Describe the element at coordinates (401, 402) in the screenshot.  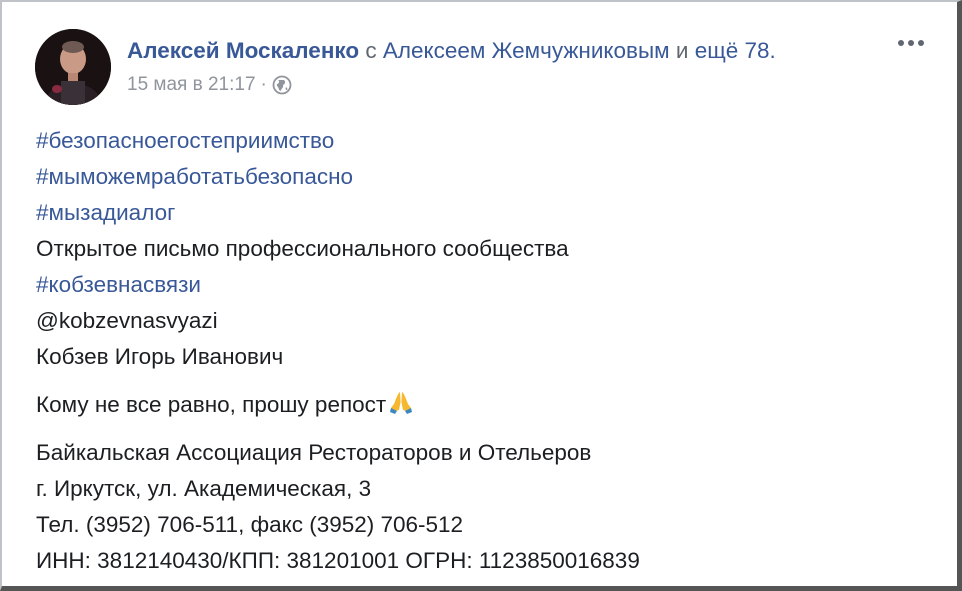
I see `praying-hands-icon` at that location.